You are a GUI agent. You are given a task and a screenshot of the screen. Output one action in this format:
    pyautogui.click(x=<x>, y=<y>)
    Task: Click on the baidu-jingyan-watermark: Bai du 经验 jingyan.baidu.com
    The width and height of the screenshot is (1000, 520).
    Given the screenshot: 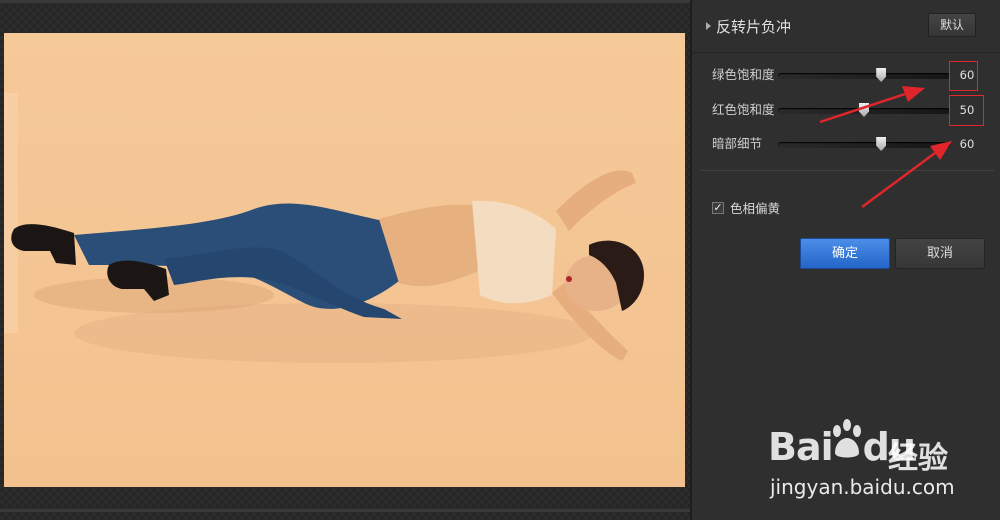 What is the action you would take?
    pyautogui.click(x=880, y=464)
    